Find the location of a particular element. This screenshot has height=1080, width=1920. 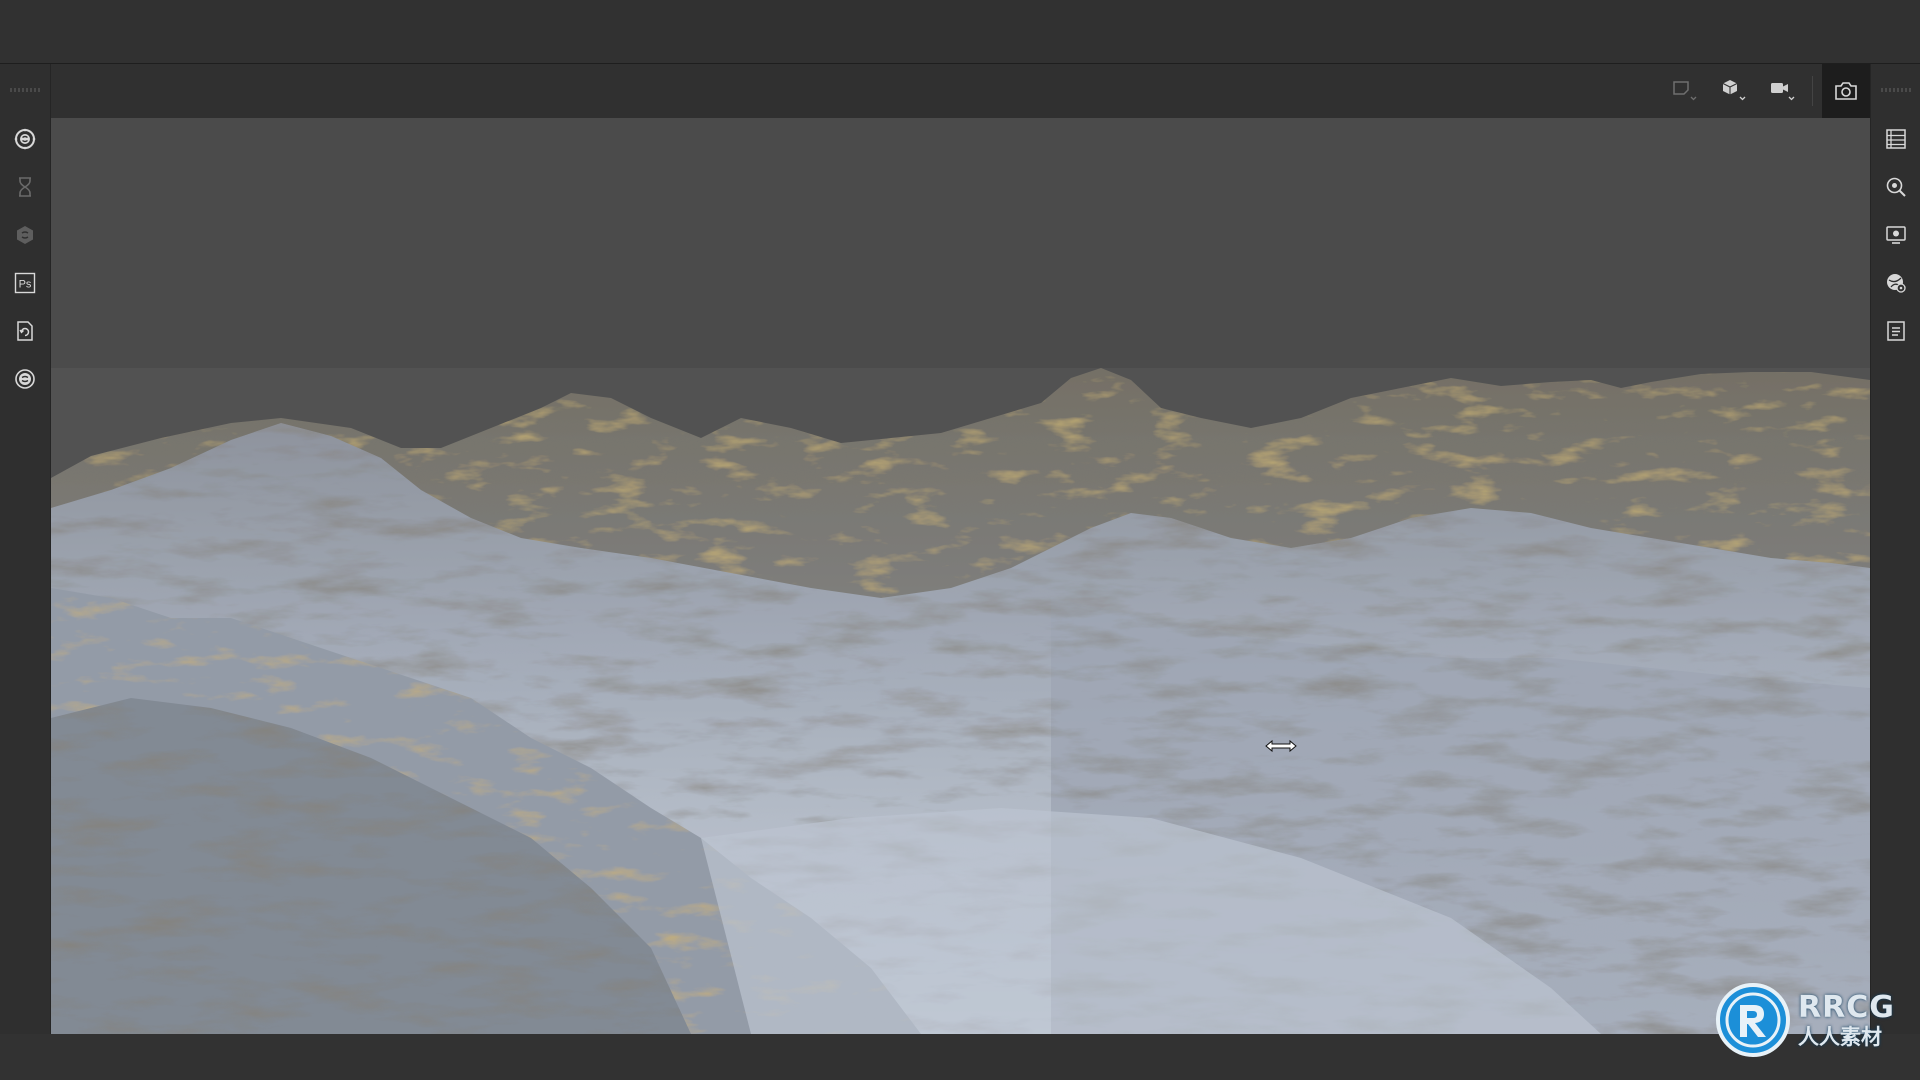

refresh-document-icon is located at coordinates (25, 331).